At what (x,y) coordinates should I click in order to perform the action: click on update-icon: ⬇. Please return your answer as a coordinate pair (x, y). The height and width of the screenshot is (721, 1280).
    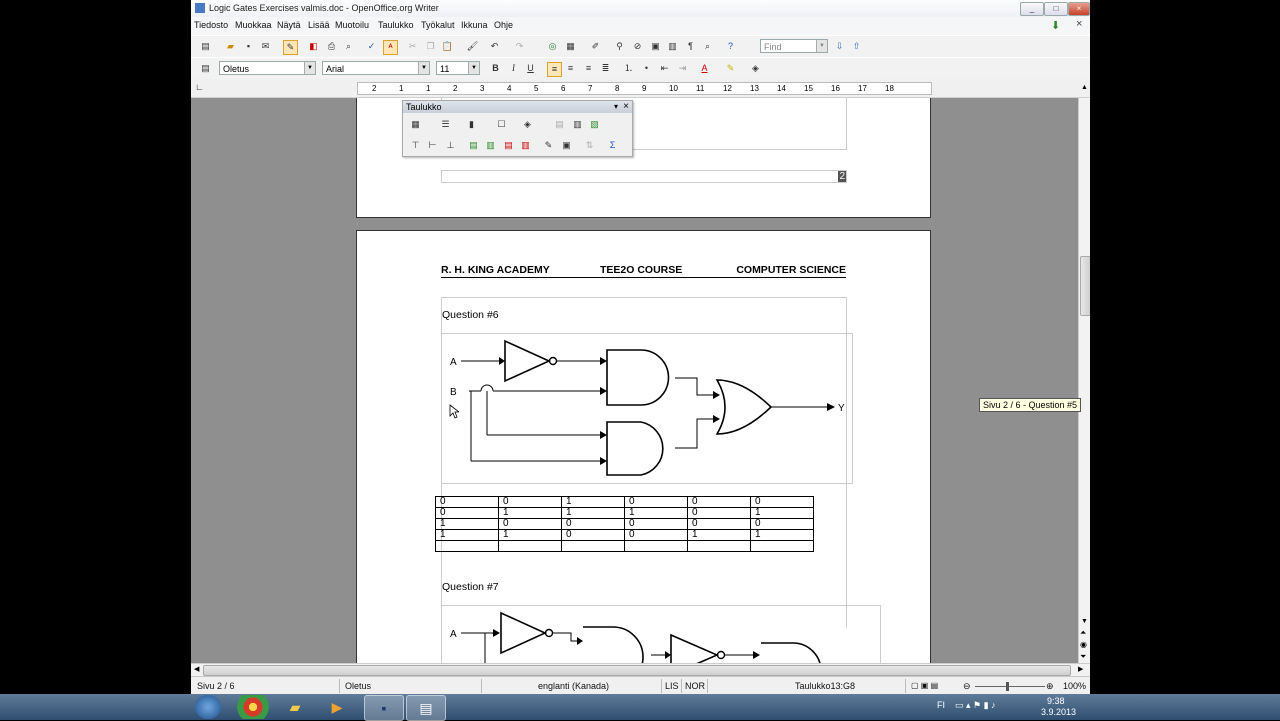
    Looking at the image, I should click on (1057, 25).